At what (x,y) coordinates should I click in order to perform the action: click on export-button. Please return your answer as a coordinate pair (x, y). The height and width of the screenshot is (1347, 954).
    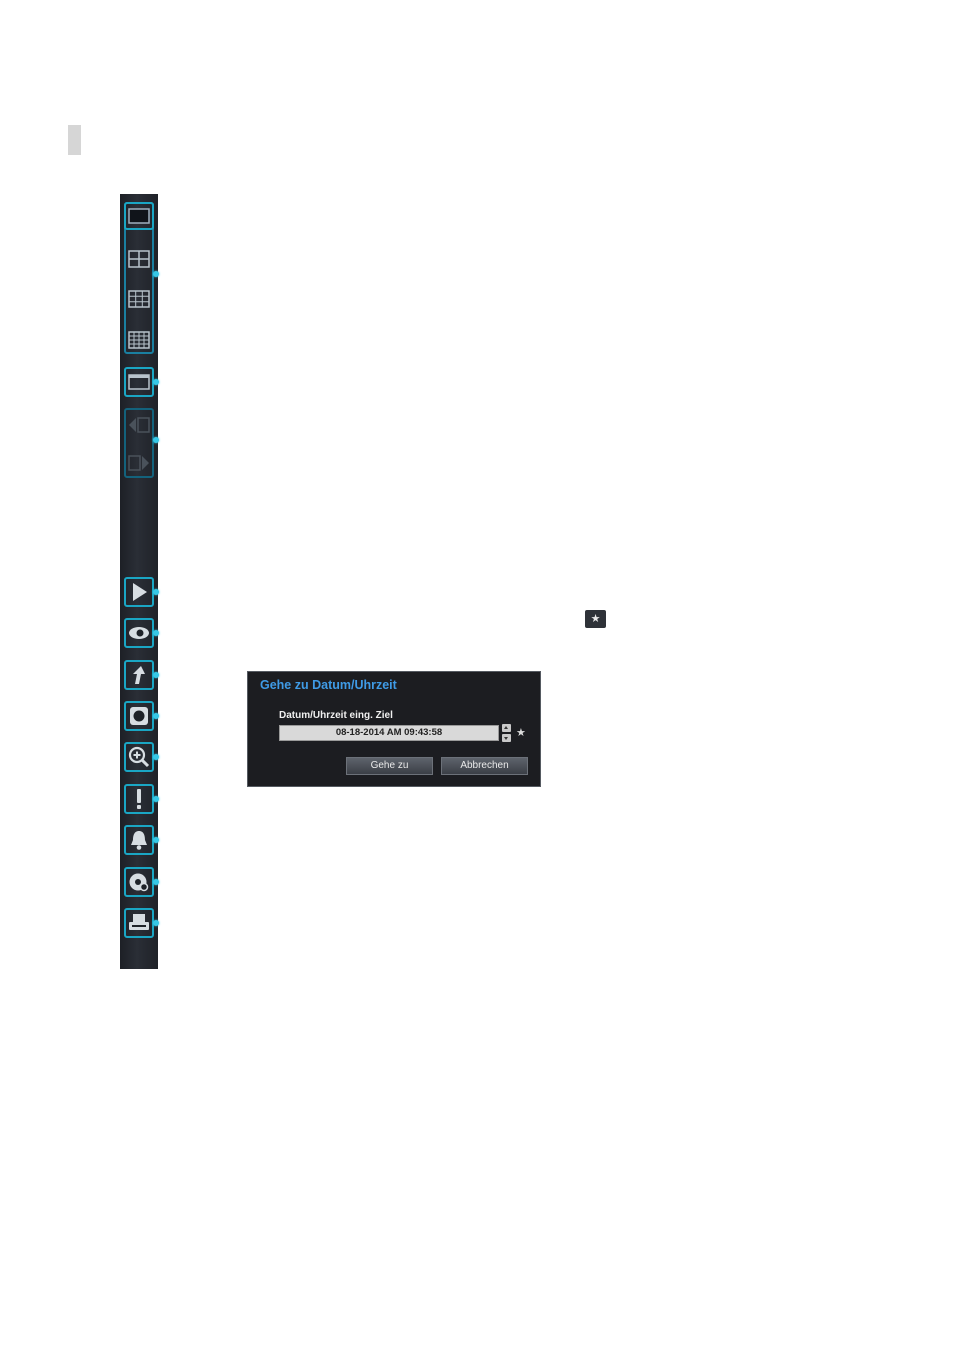
    Looking at the image, I should click on (139, 675).